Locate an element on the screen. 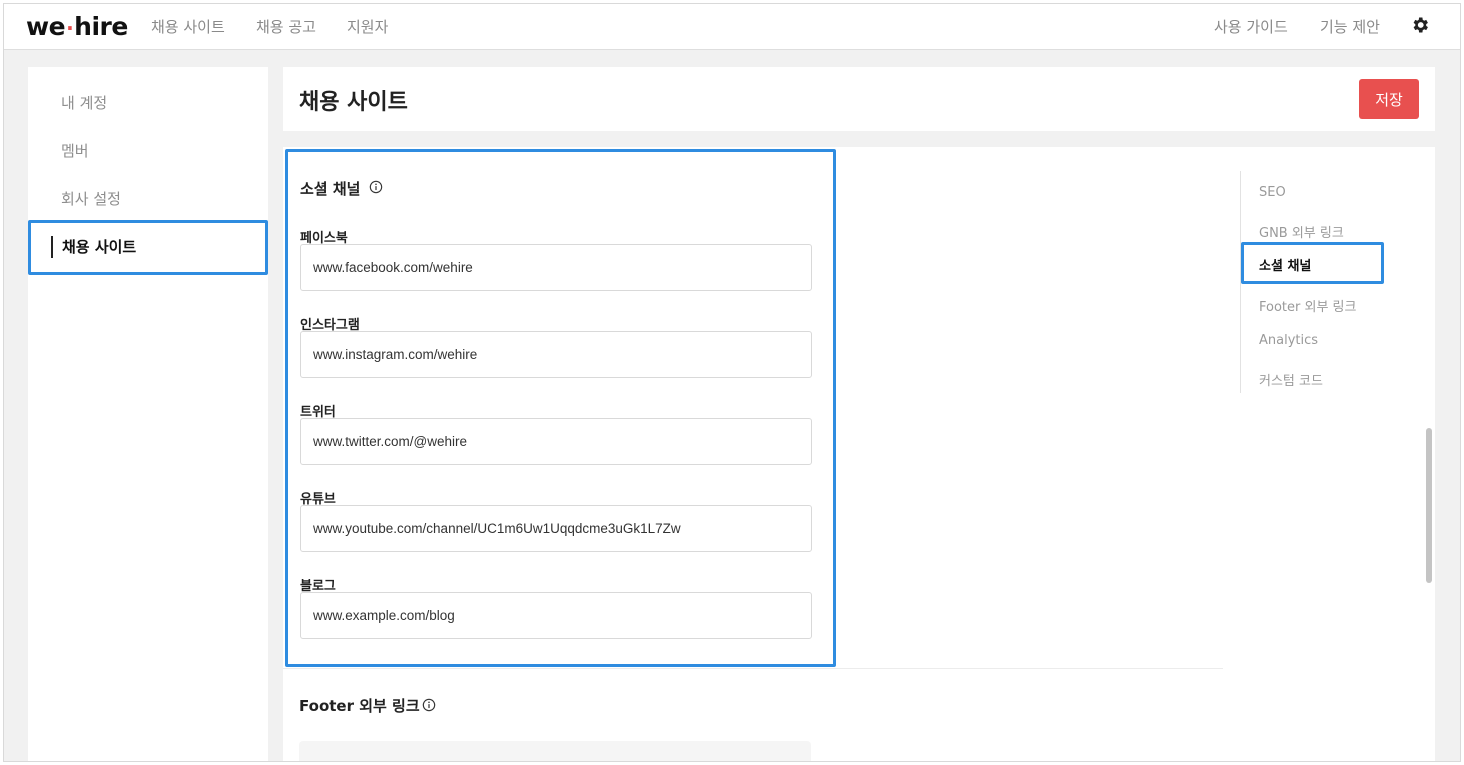  logo-text-hire: hire is located at coordinates (101, 26).